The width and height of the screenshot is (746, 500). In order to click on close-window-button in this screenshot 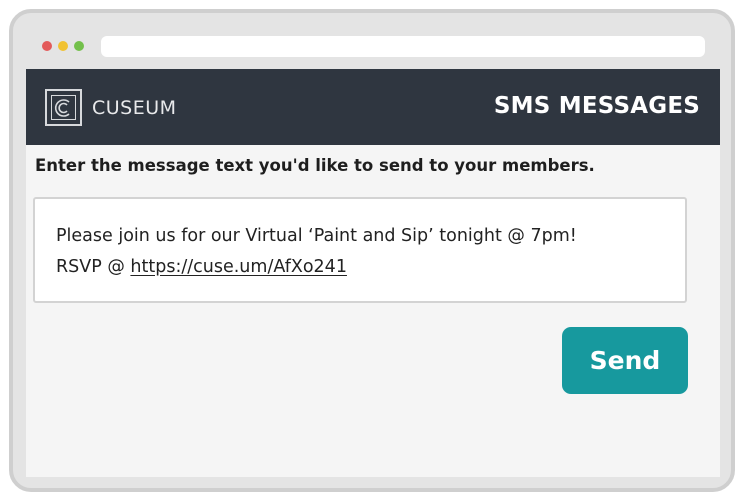, I will do `click(47, 46)`.